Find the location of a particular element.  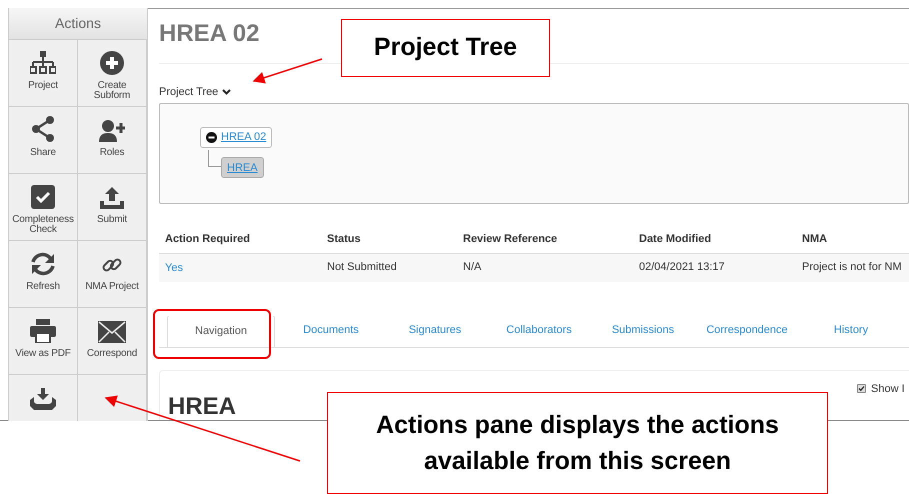

tab: History is located at coordinates (851, 331).